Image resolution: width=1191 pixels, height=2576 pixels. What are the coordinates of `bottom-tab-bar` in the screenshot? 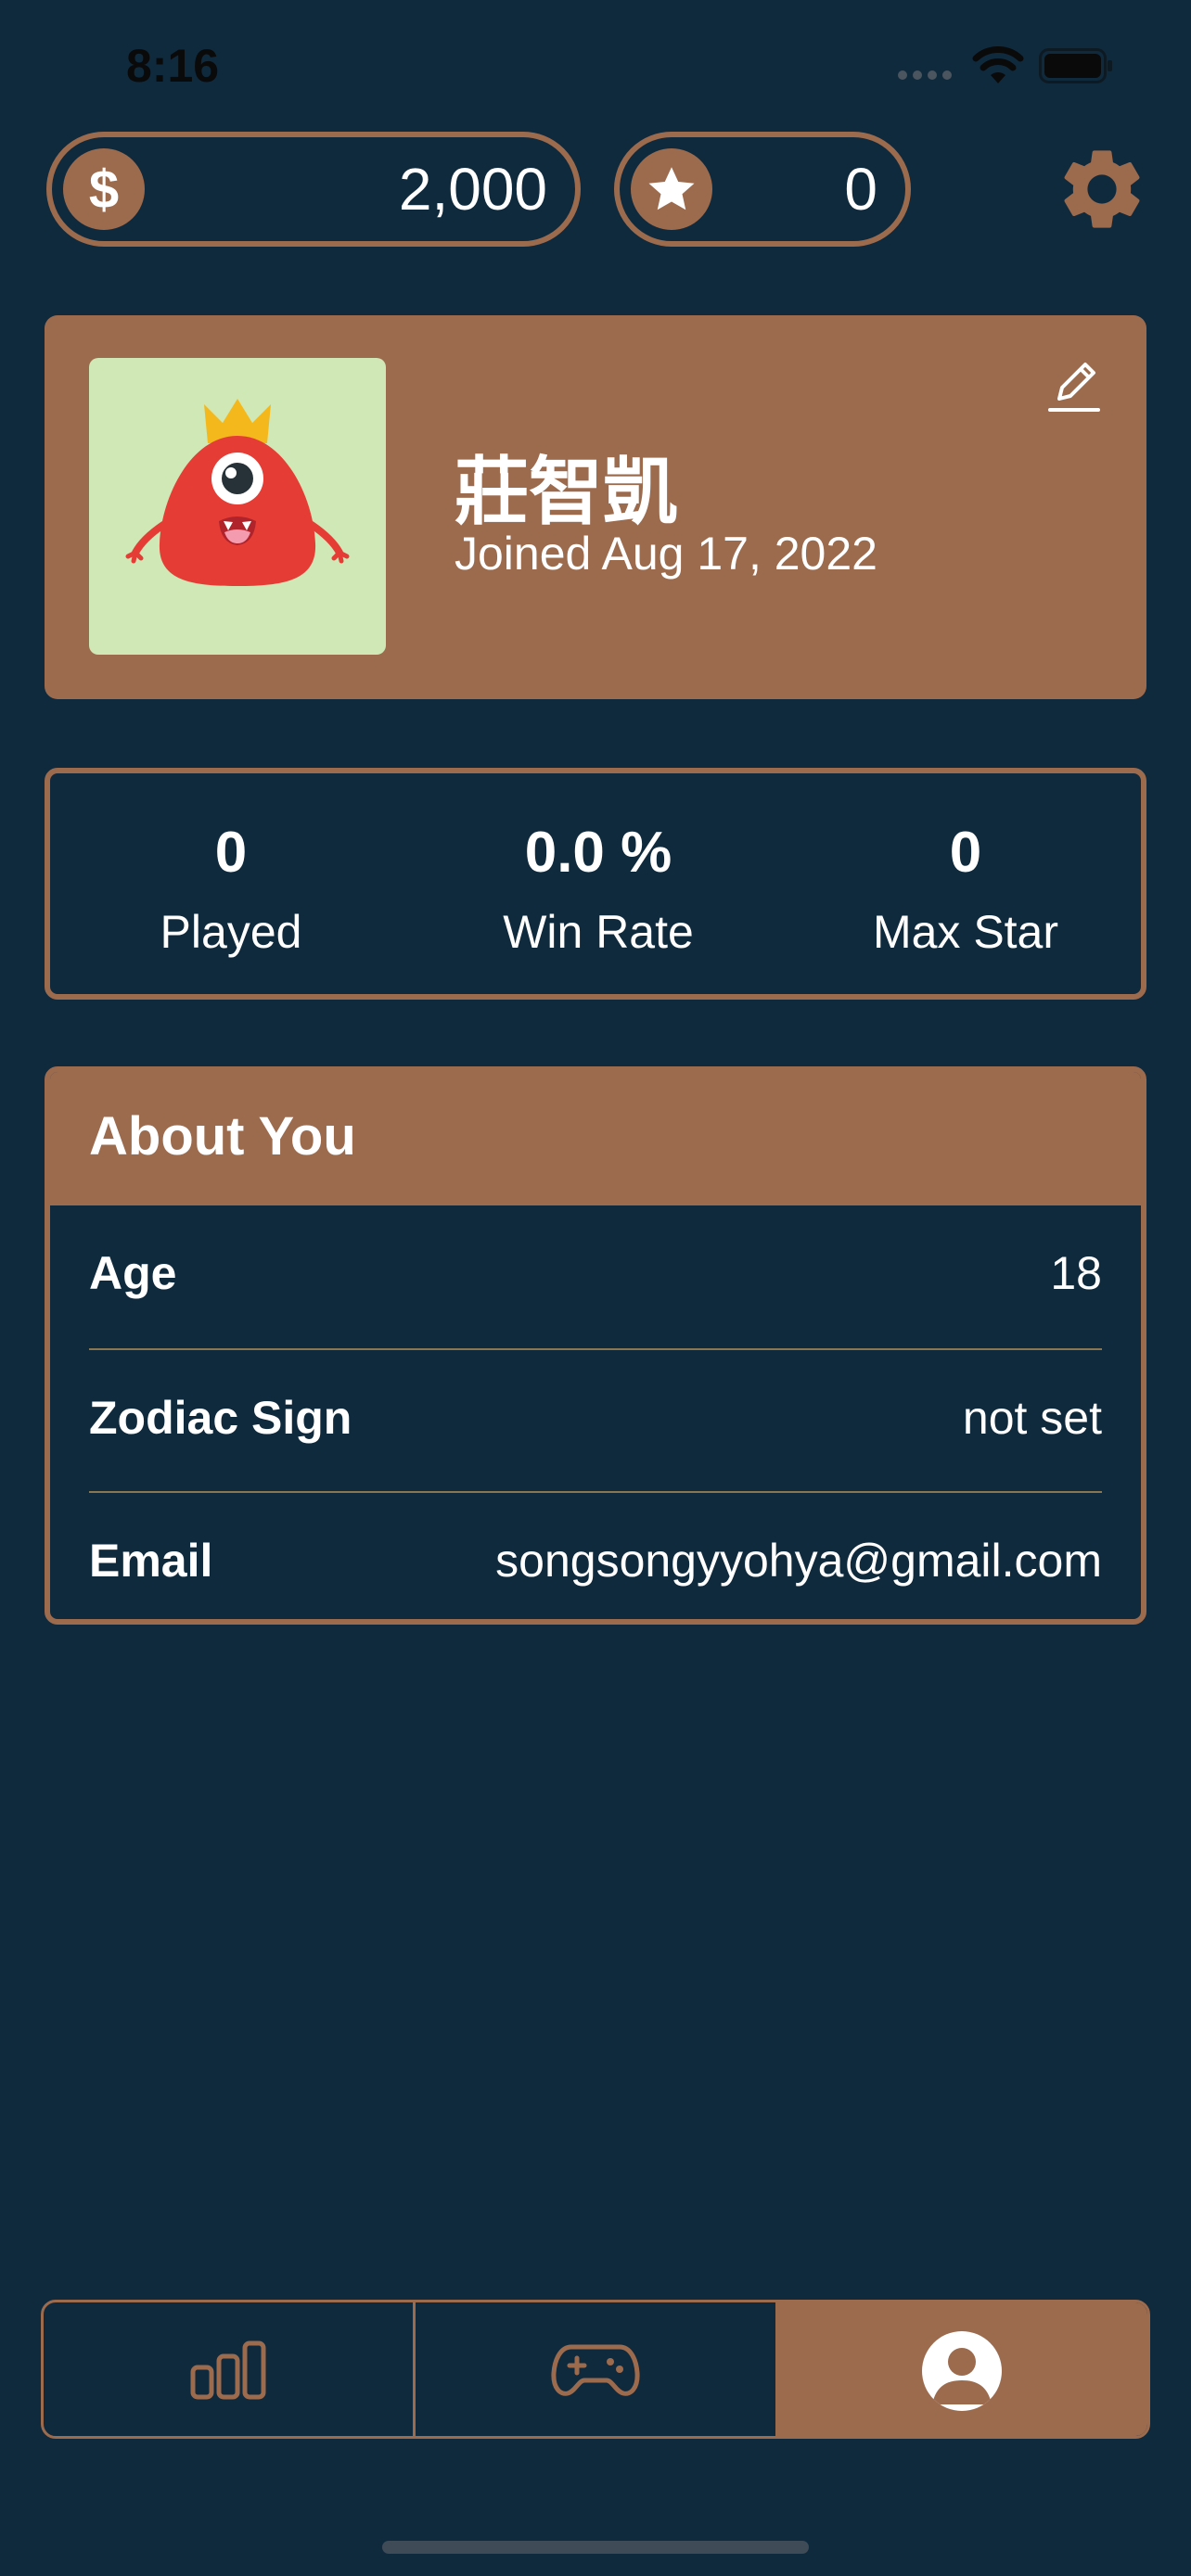 It's located at (595, 2369).